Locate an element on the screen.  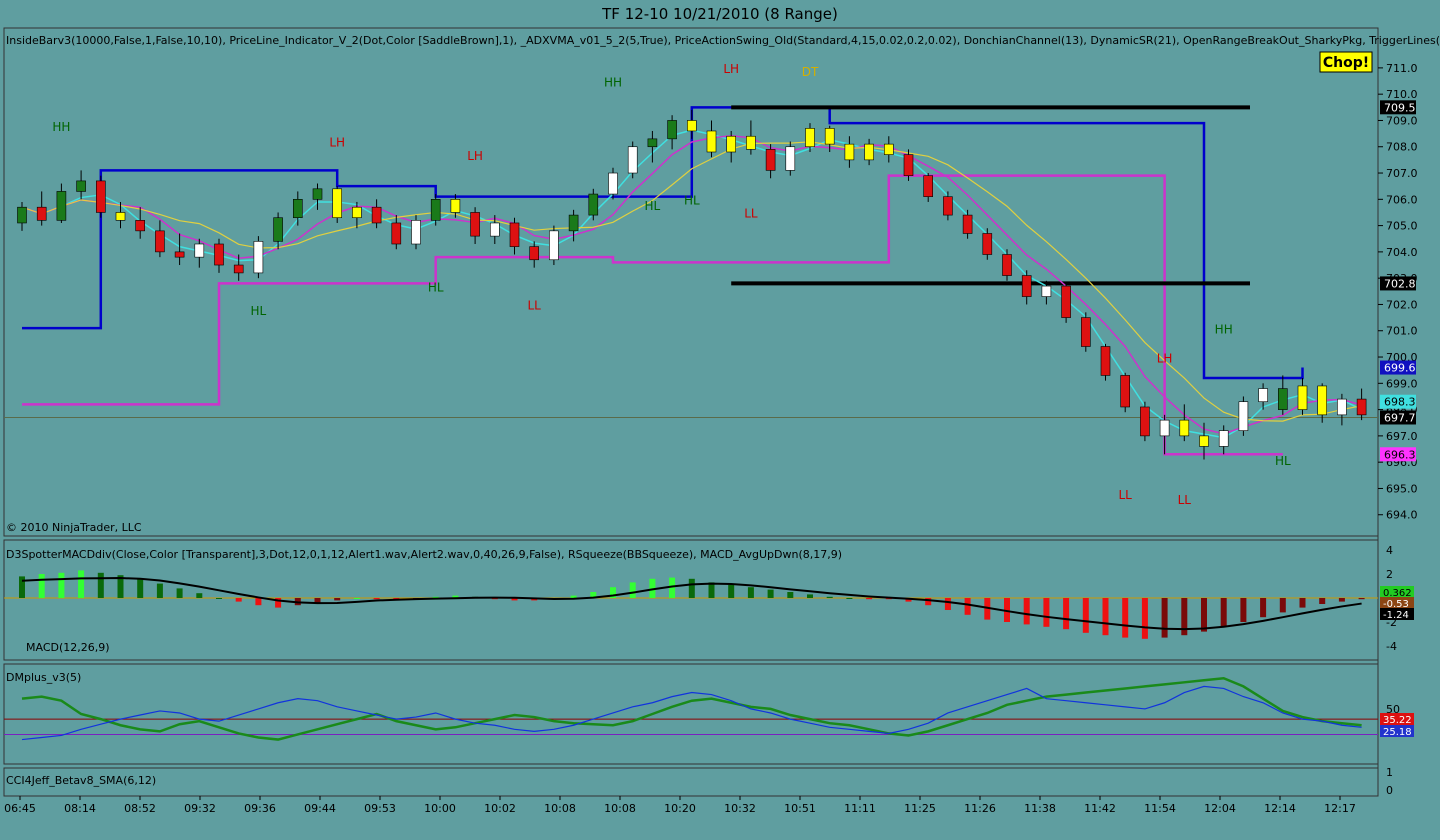
x-tick-label: 11:38 is located at coordinates (1040, 808).